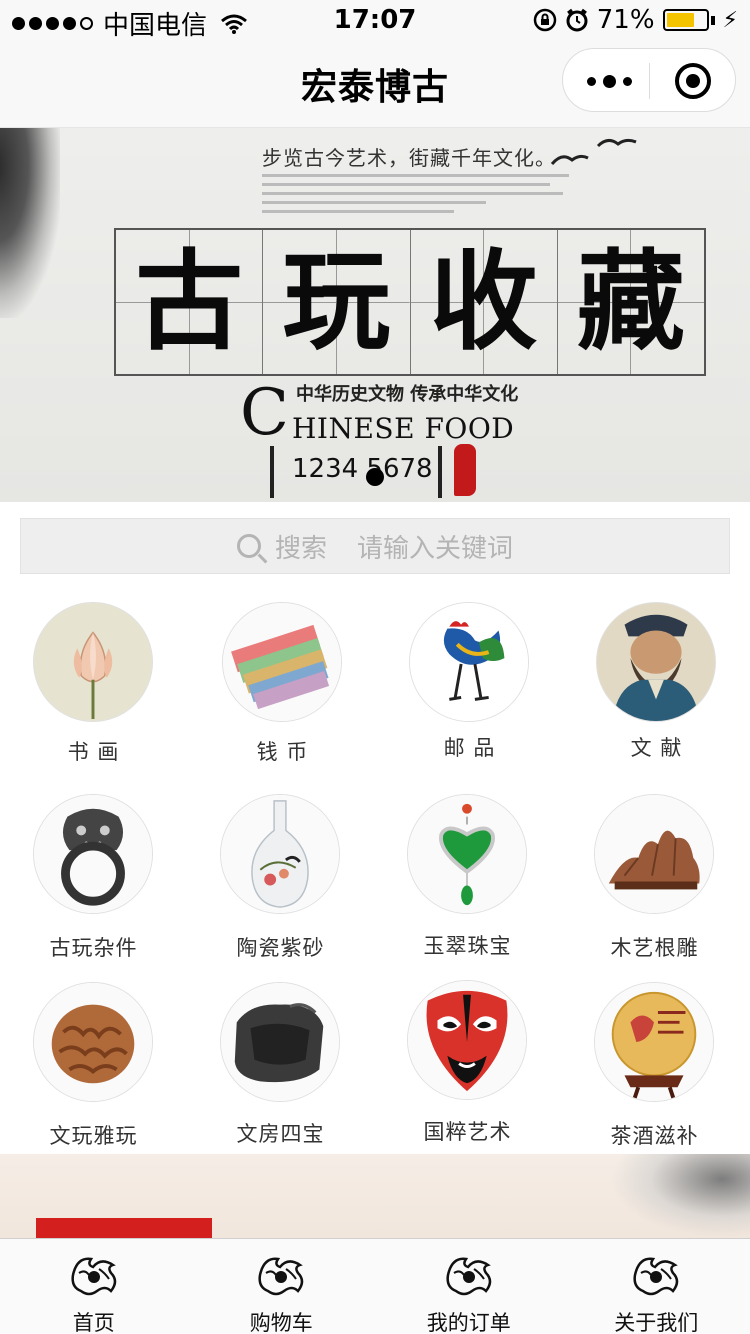 The image size is (750, 1334). What do you see at coordinates (465, 470) in the screenshot?
I see `red-comma-decoration` at bounding box center [465, 470].